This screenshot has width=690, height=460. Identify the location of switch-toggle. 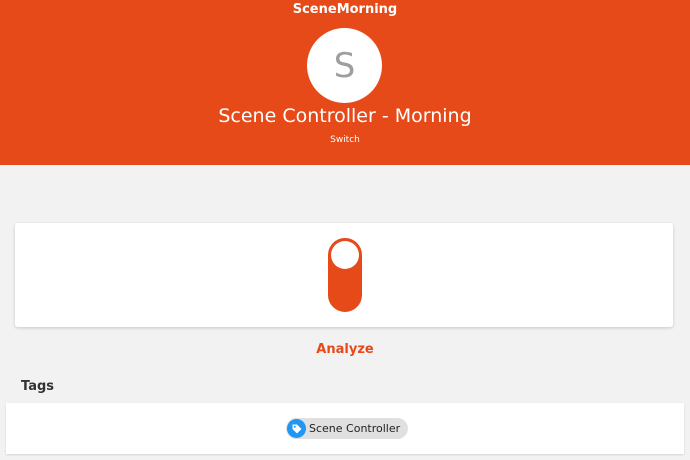
(345, 275).